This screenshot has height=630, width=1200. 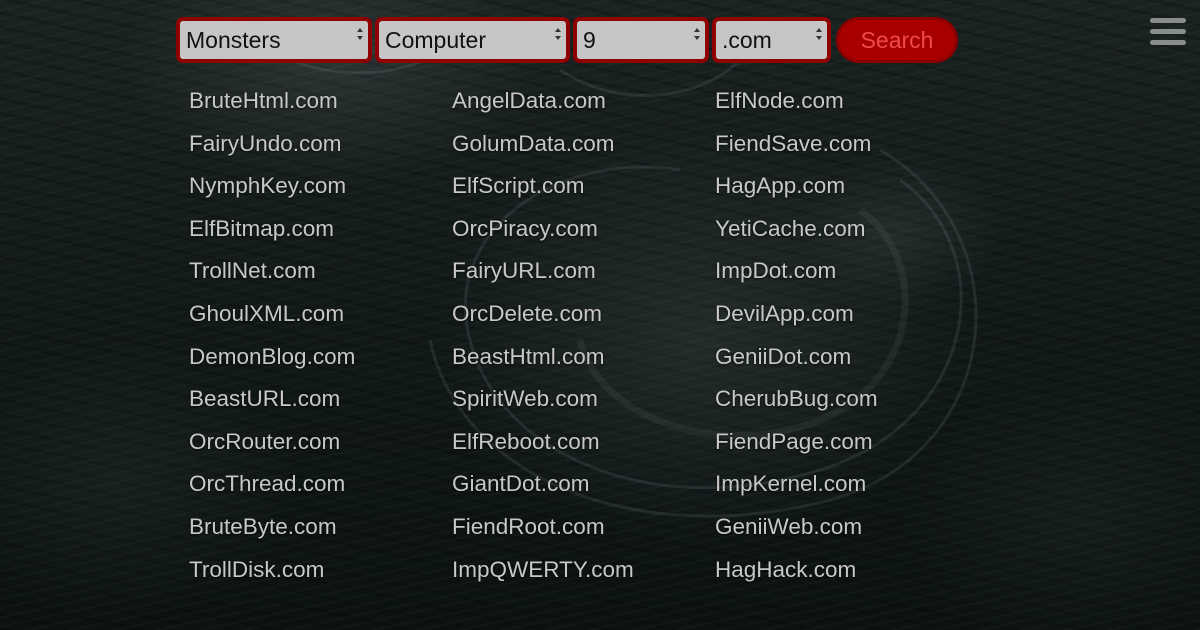 I want to click on domain-link: OrcRouter.com, so click(x=264, y=441).